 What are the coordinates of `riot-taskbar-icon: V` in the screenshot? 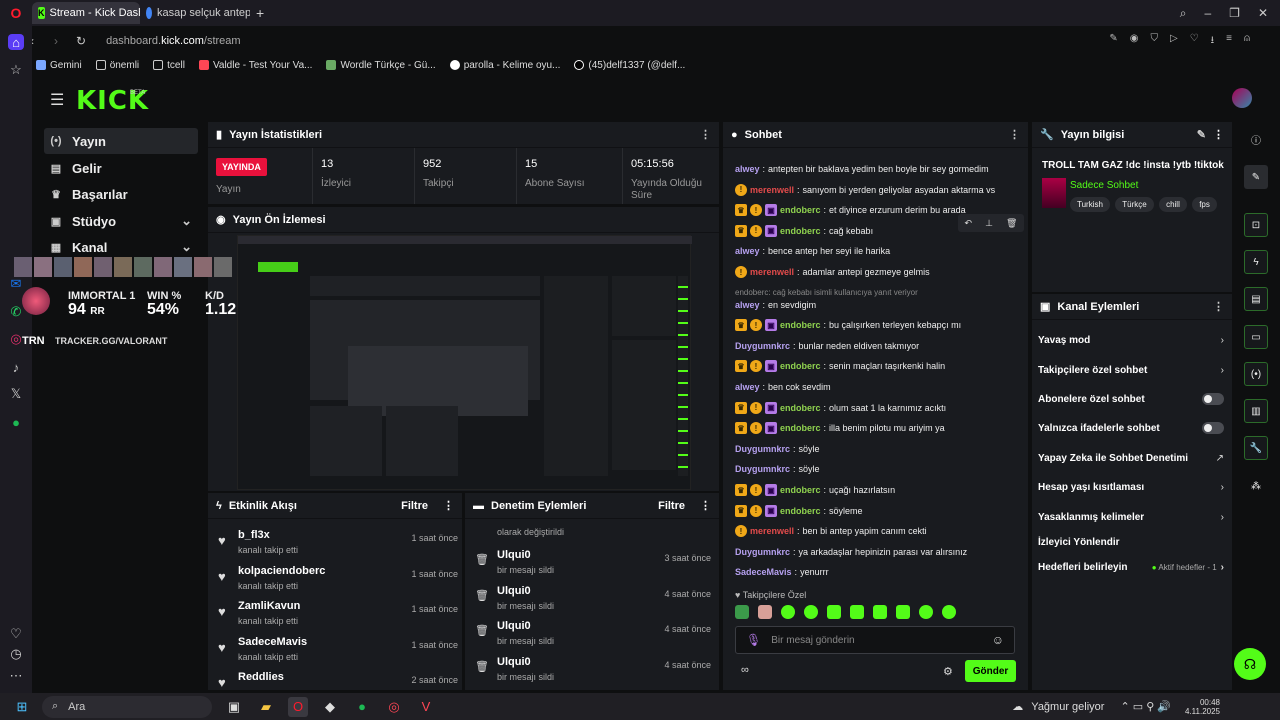 It's located at (426, 707).